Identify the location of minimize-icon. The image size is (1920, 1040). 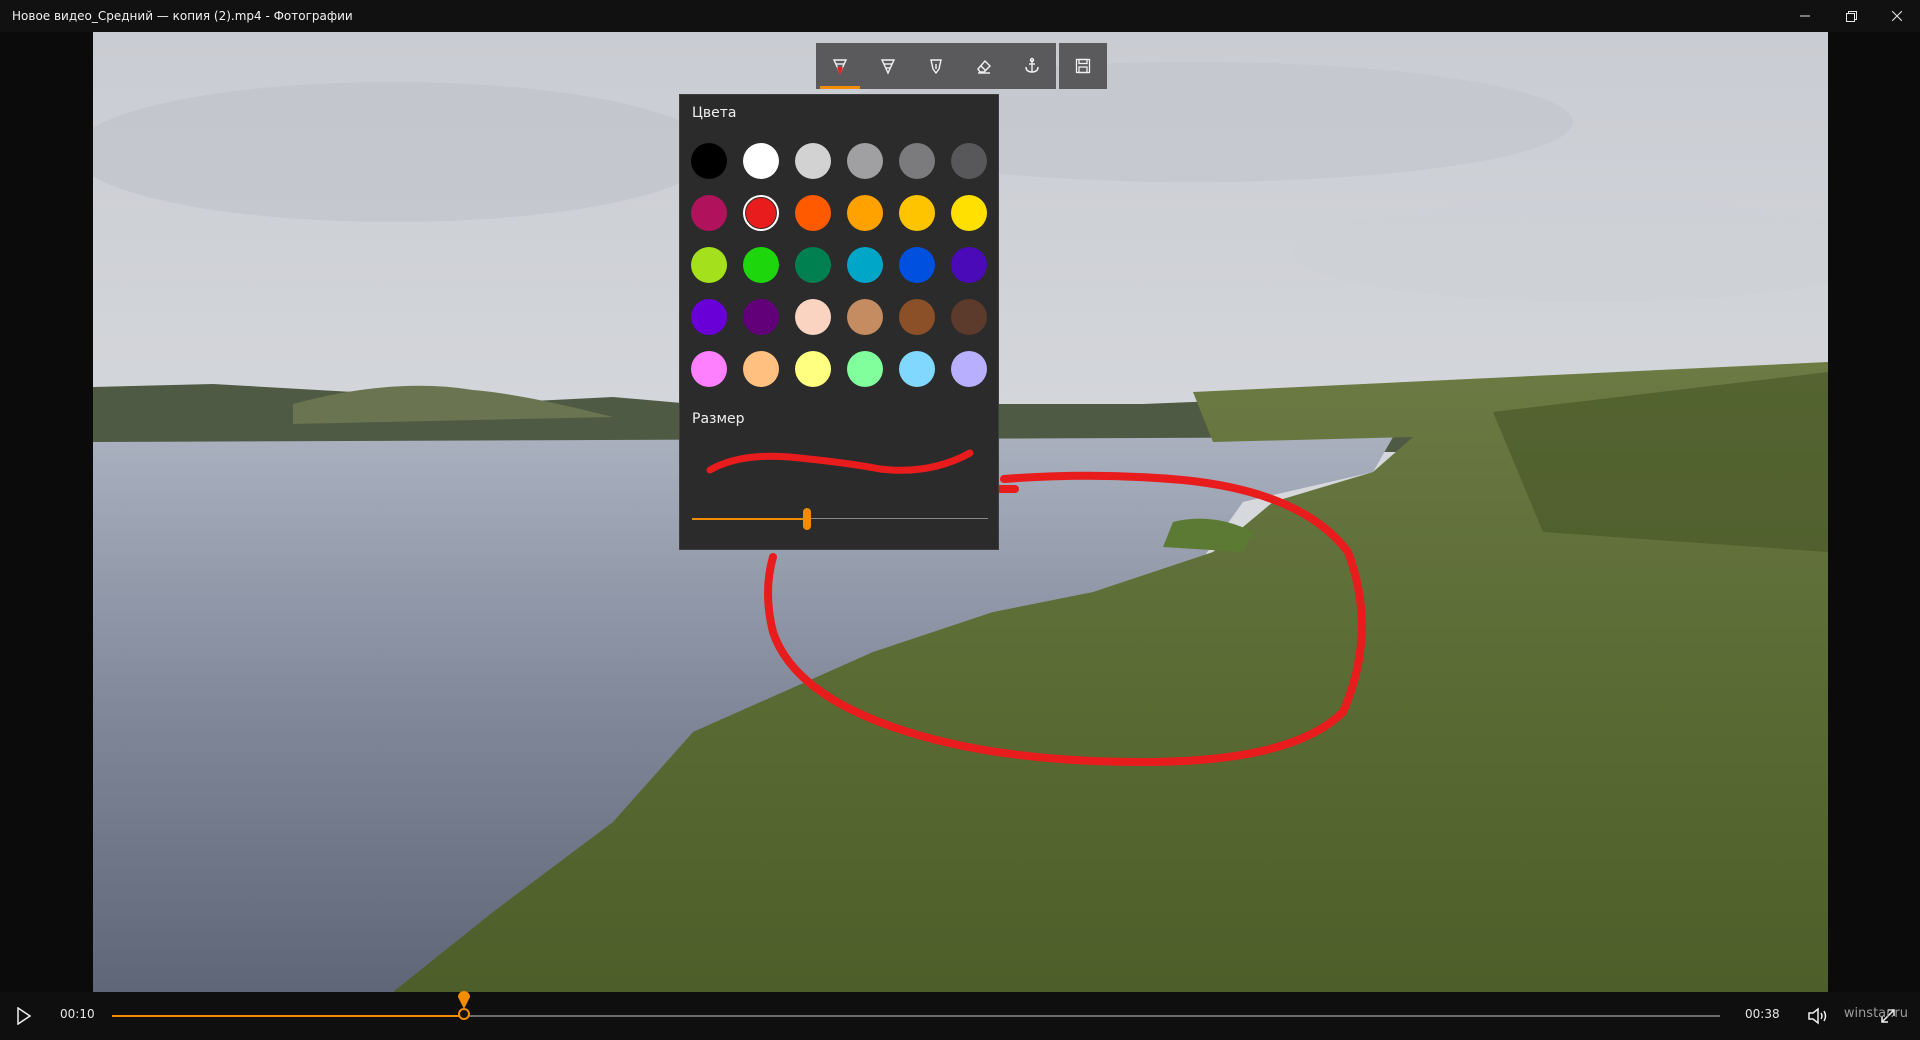
(1805, 16).